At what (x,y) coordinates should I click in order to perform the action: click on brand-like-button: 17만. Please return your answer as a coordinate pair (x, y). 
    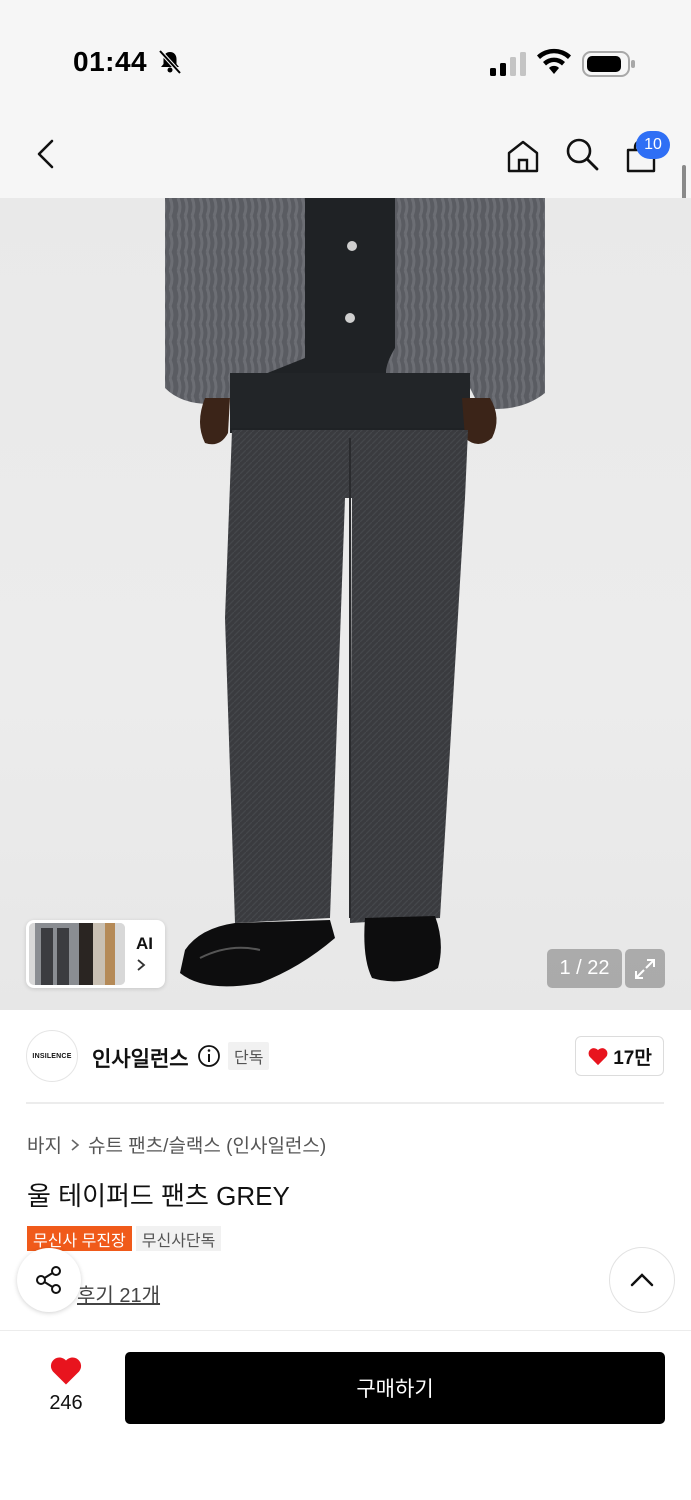
    Looking at the image, I should click on (619, 1056).